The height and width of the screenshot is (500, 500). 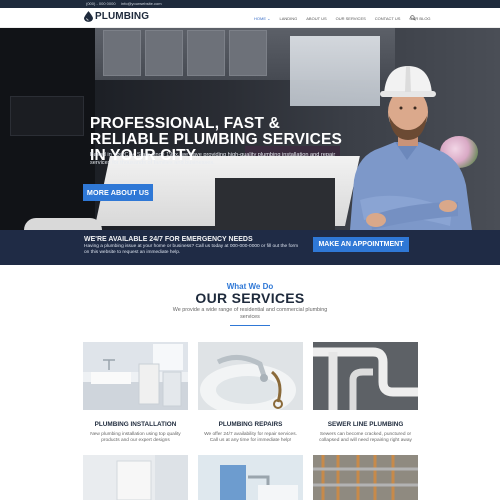 What do you see at coordinates (63, 224) in the screenshot?
I see `hero-bg-stool` at bounding box center [63, 224].